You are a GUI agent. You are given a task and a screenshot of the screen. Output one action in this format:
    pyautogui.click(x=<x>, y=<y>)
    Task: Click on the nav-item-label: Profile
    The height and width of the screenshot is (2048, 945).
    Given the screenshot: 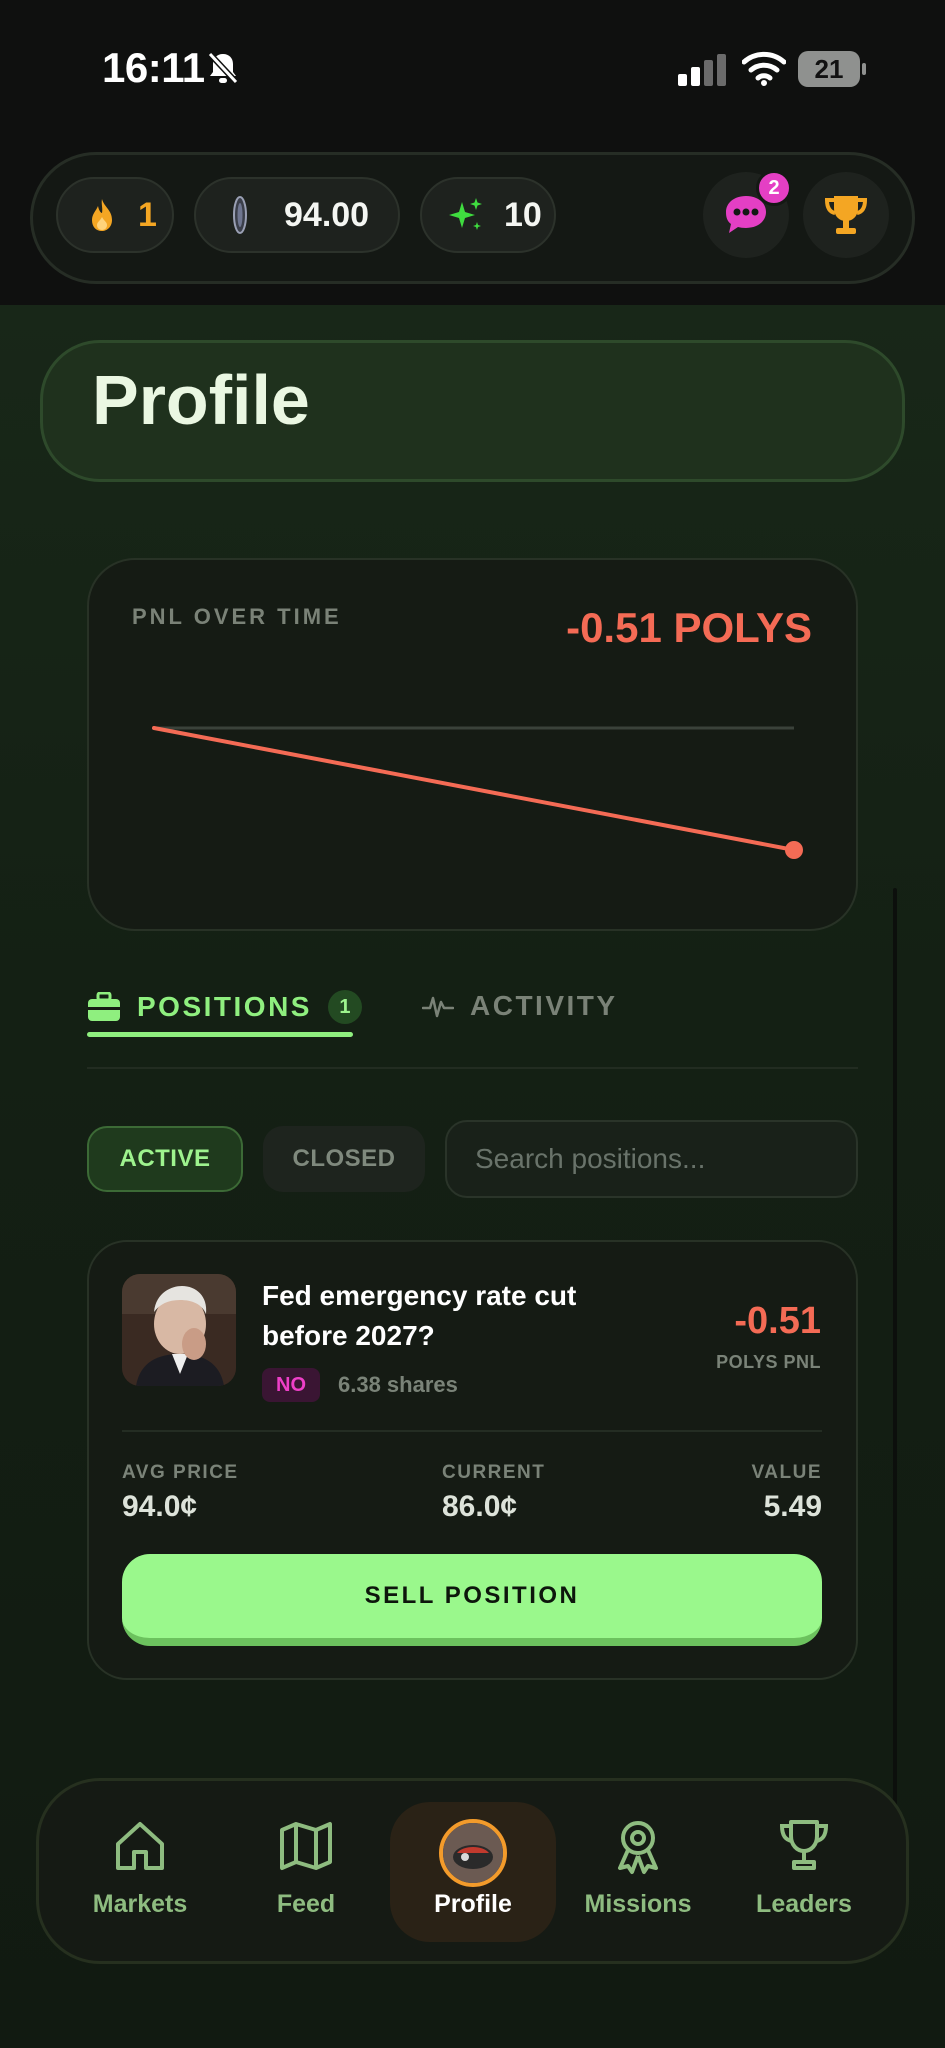 What is the action you would take?
    pyautogui.click(x=473, y=1904)
    